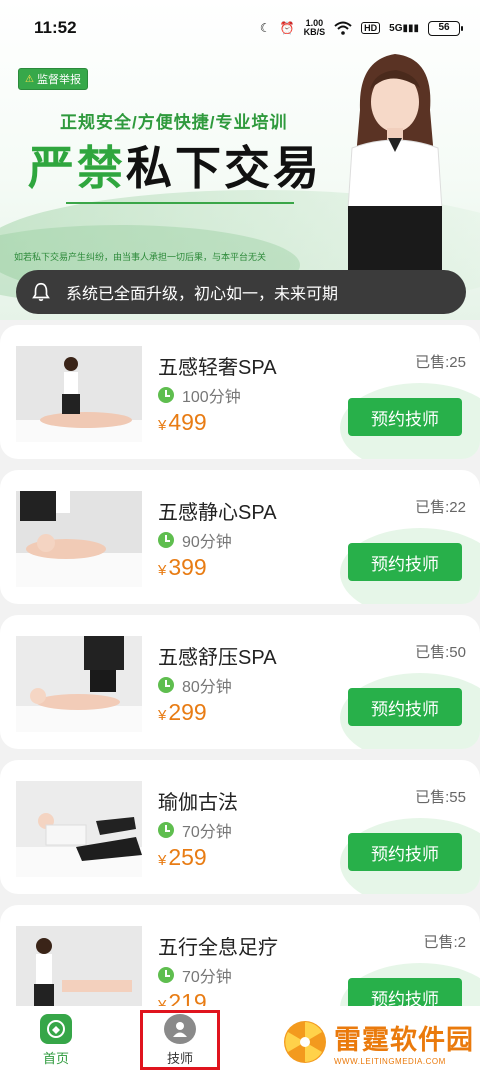 The width and height of the screenshot is (480, 1073). I want to click on service-duration: 90分钟, so click(195, 540).